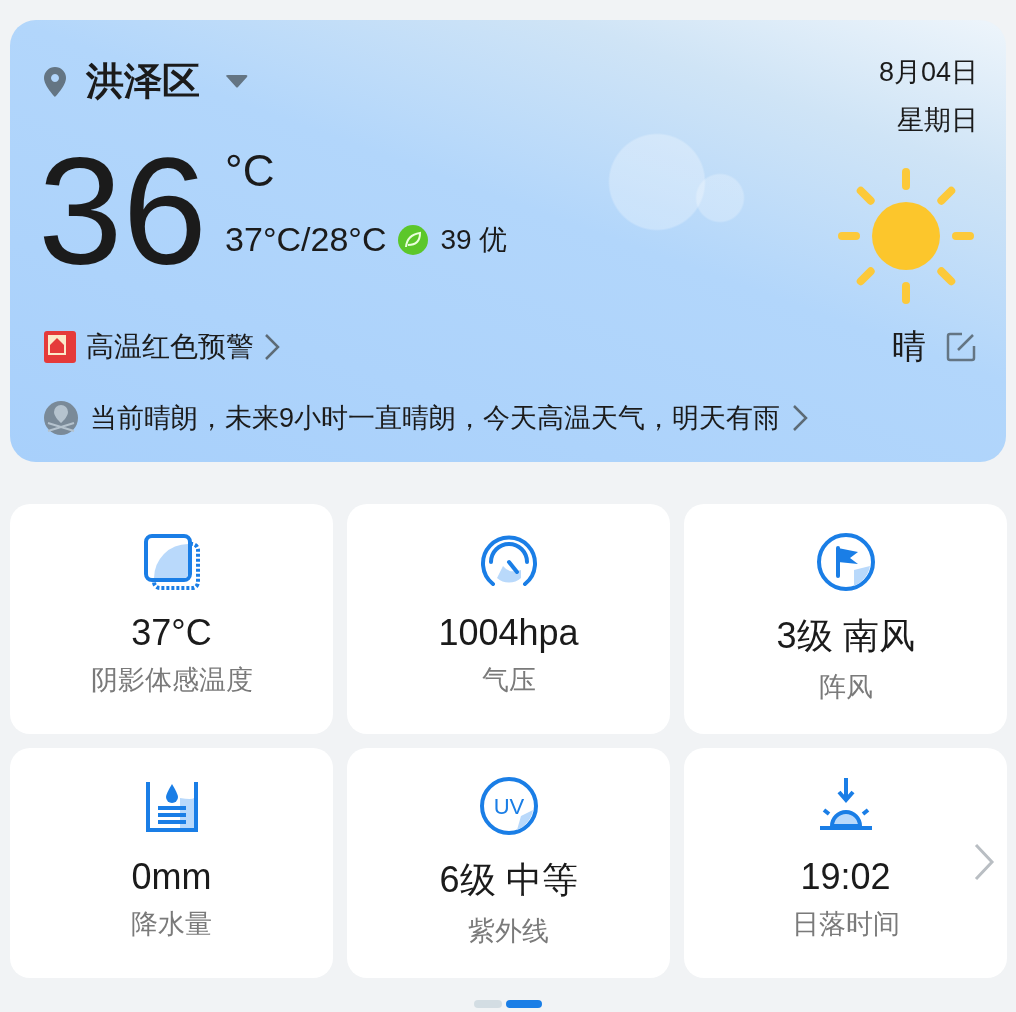 The width and height of the screenshot is (1016, 1012). I want to click on location-marker-icon, so click(61, 418).